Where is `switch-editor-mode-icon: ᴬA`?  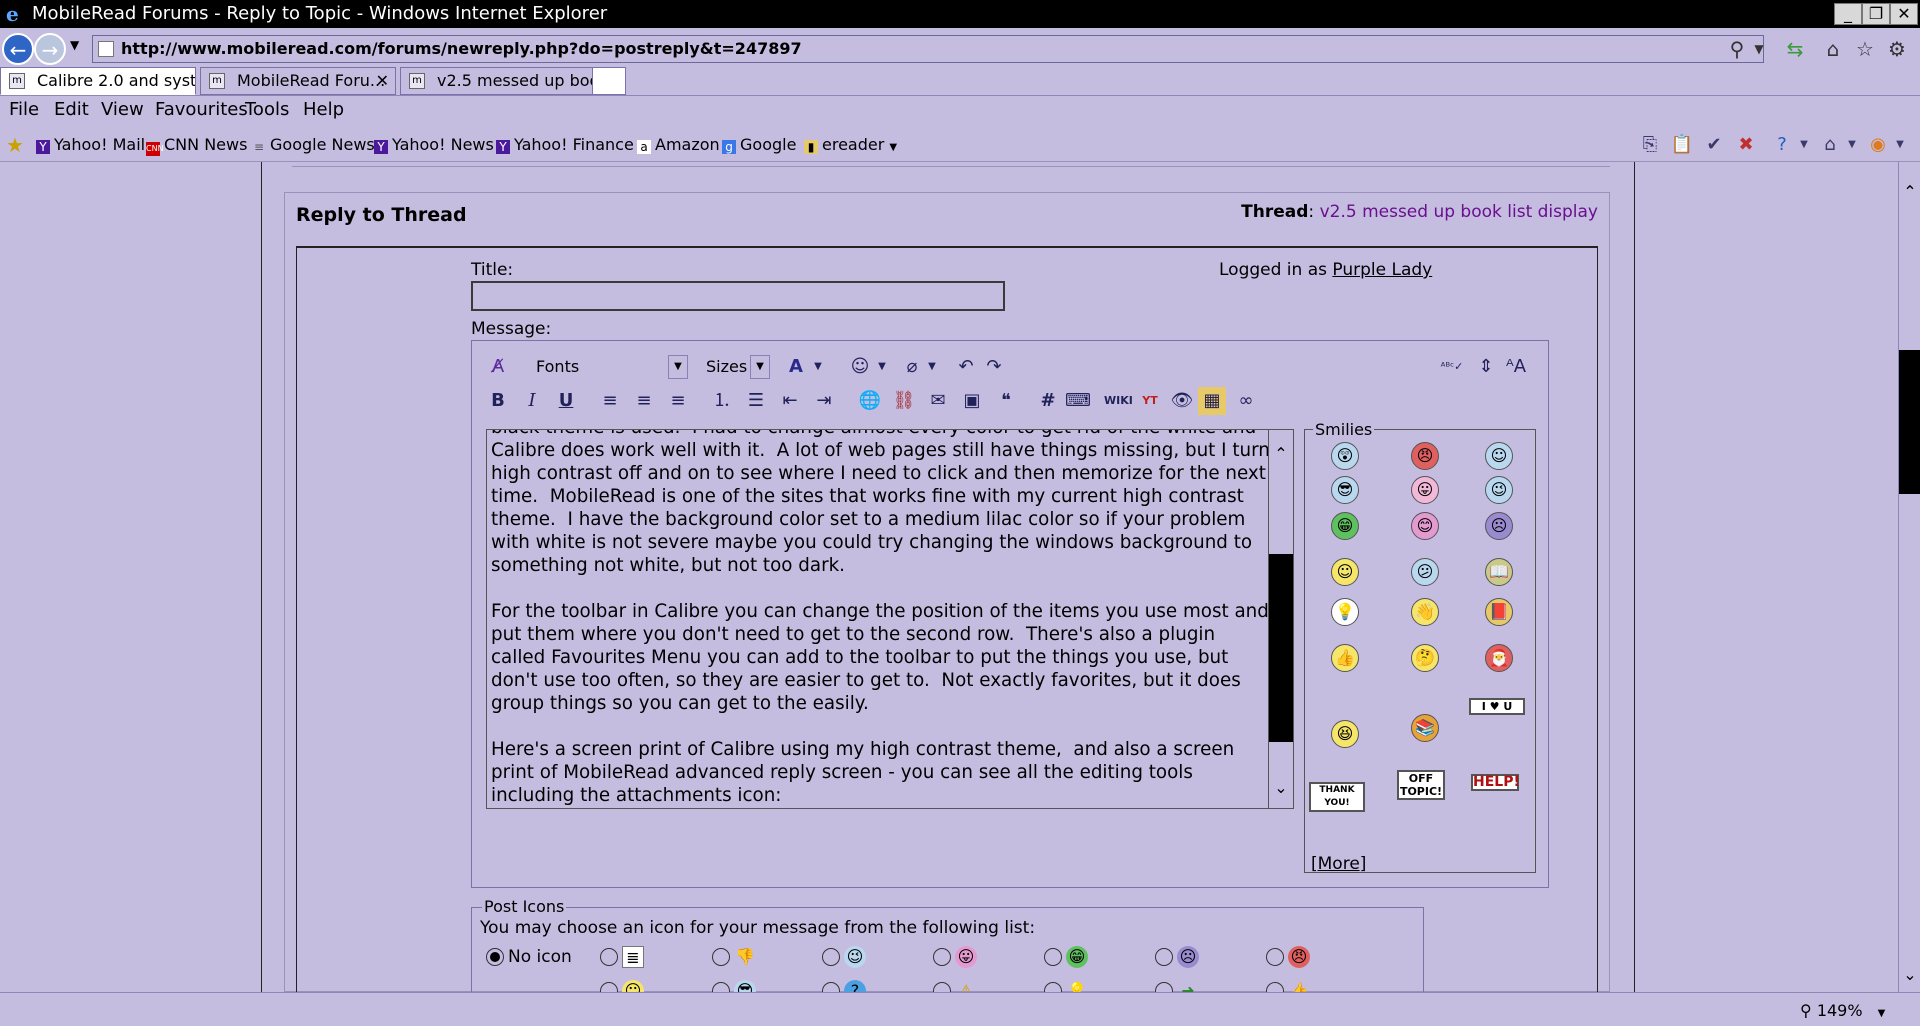 switch-editor-mode-icon: ᴬA is located at coordinates (1516, 367).